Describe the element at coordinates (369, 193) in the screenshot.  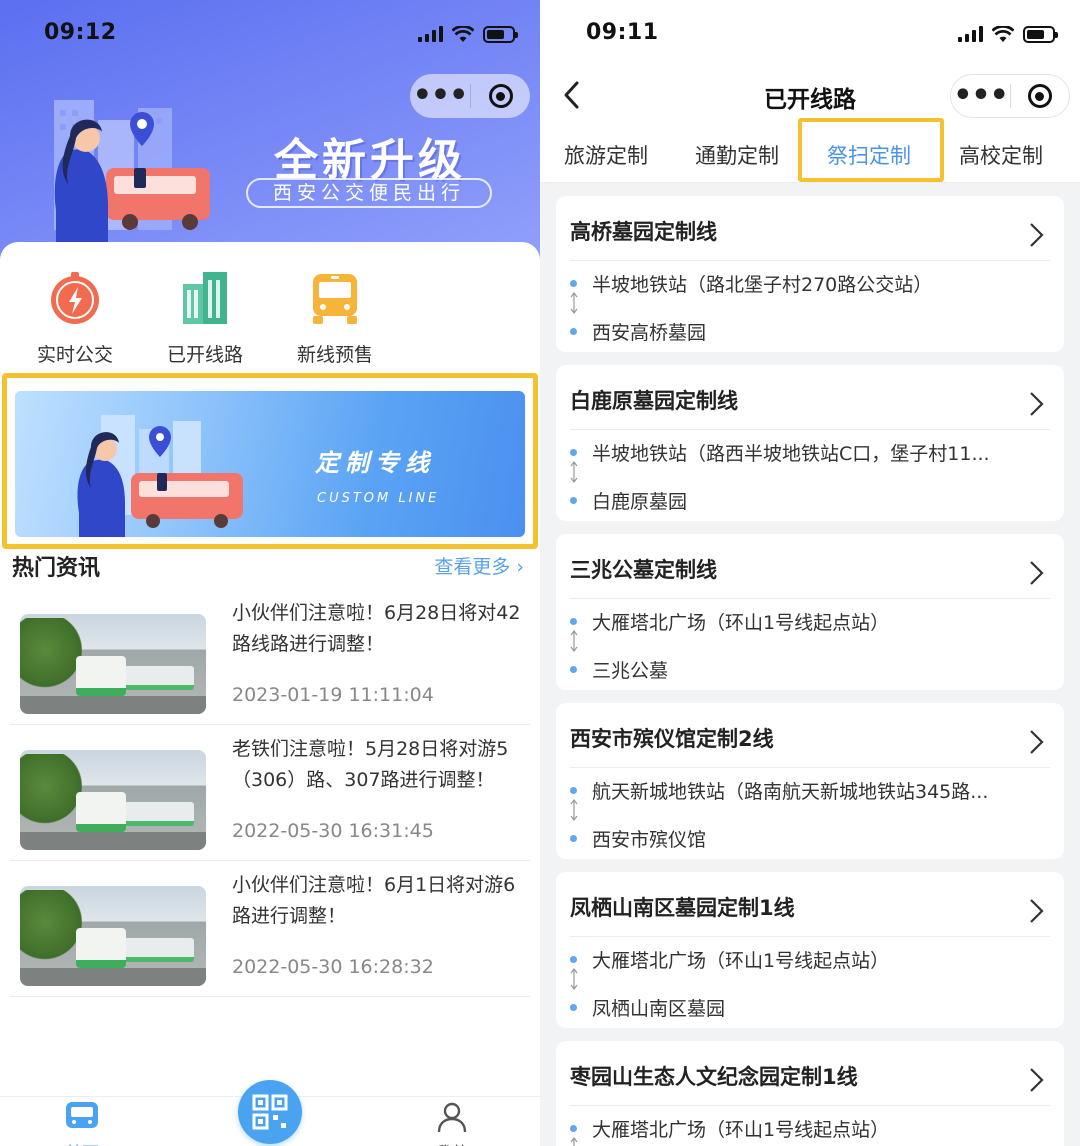
I see `hero-subtitle: 西安公交便民出行` at that location.